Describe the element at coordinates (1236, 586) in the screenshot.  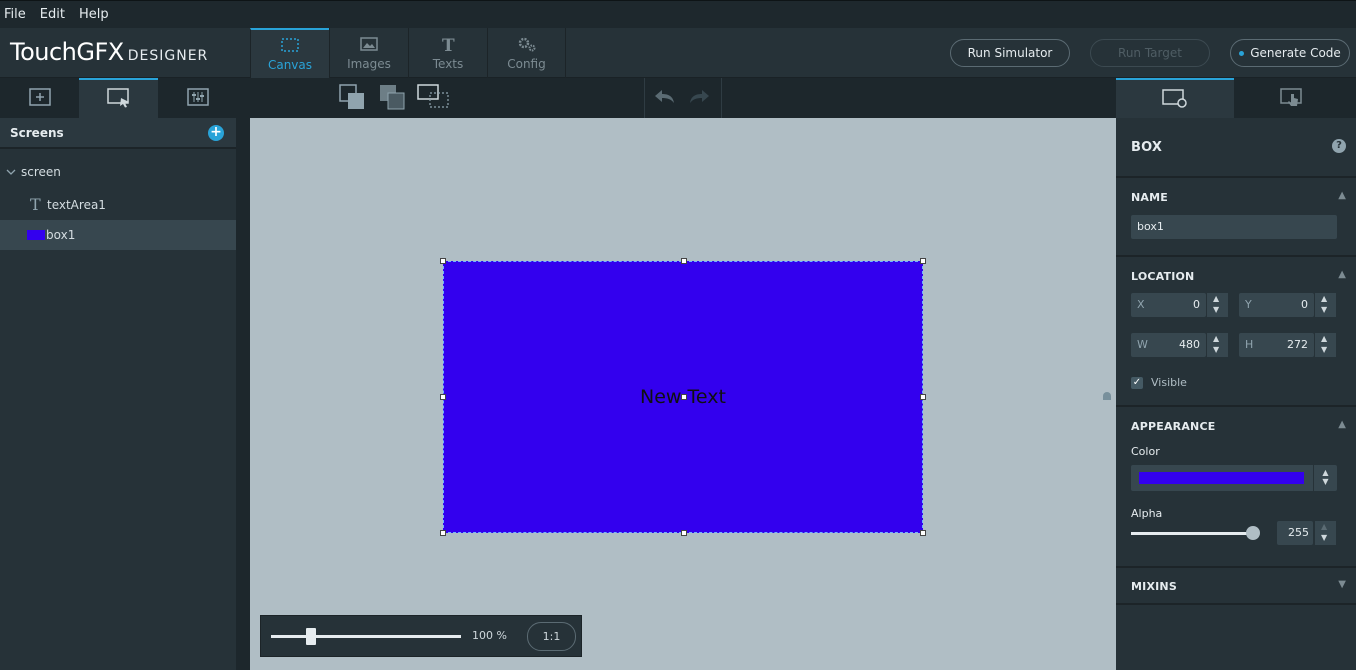
I see `mixins-section: MIXINS ▼` at that location.